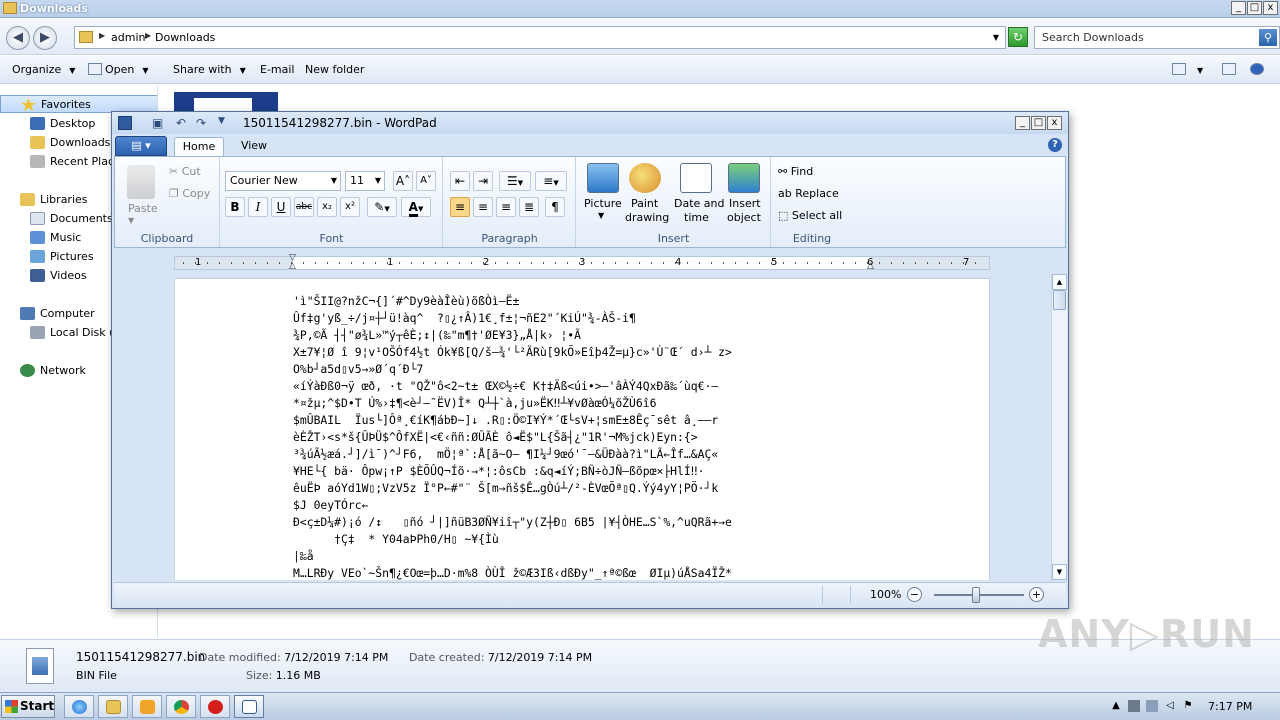  I want to click on file-thumbnail, so click(226, 102).